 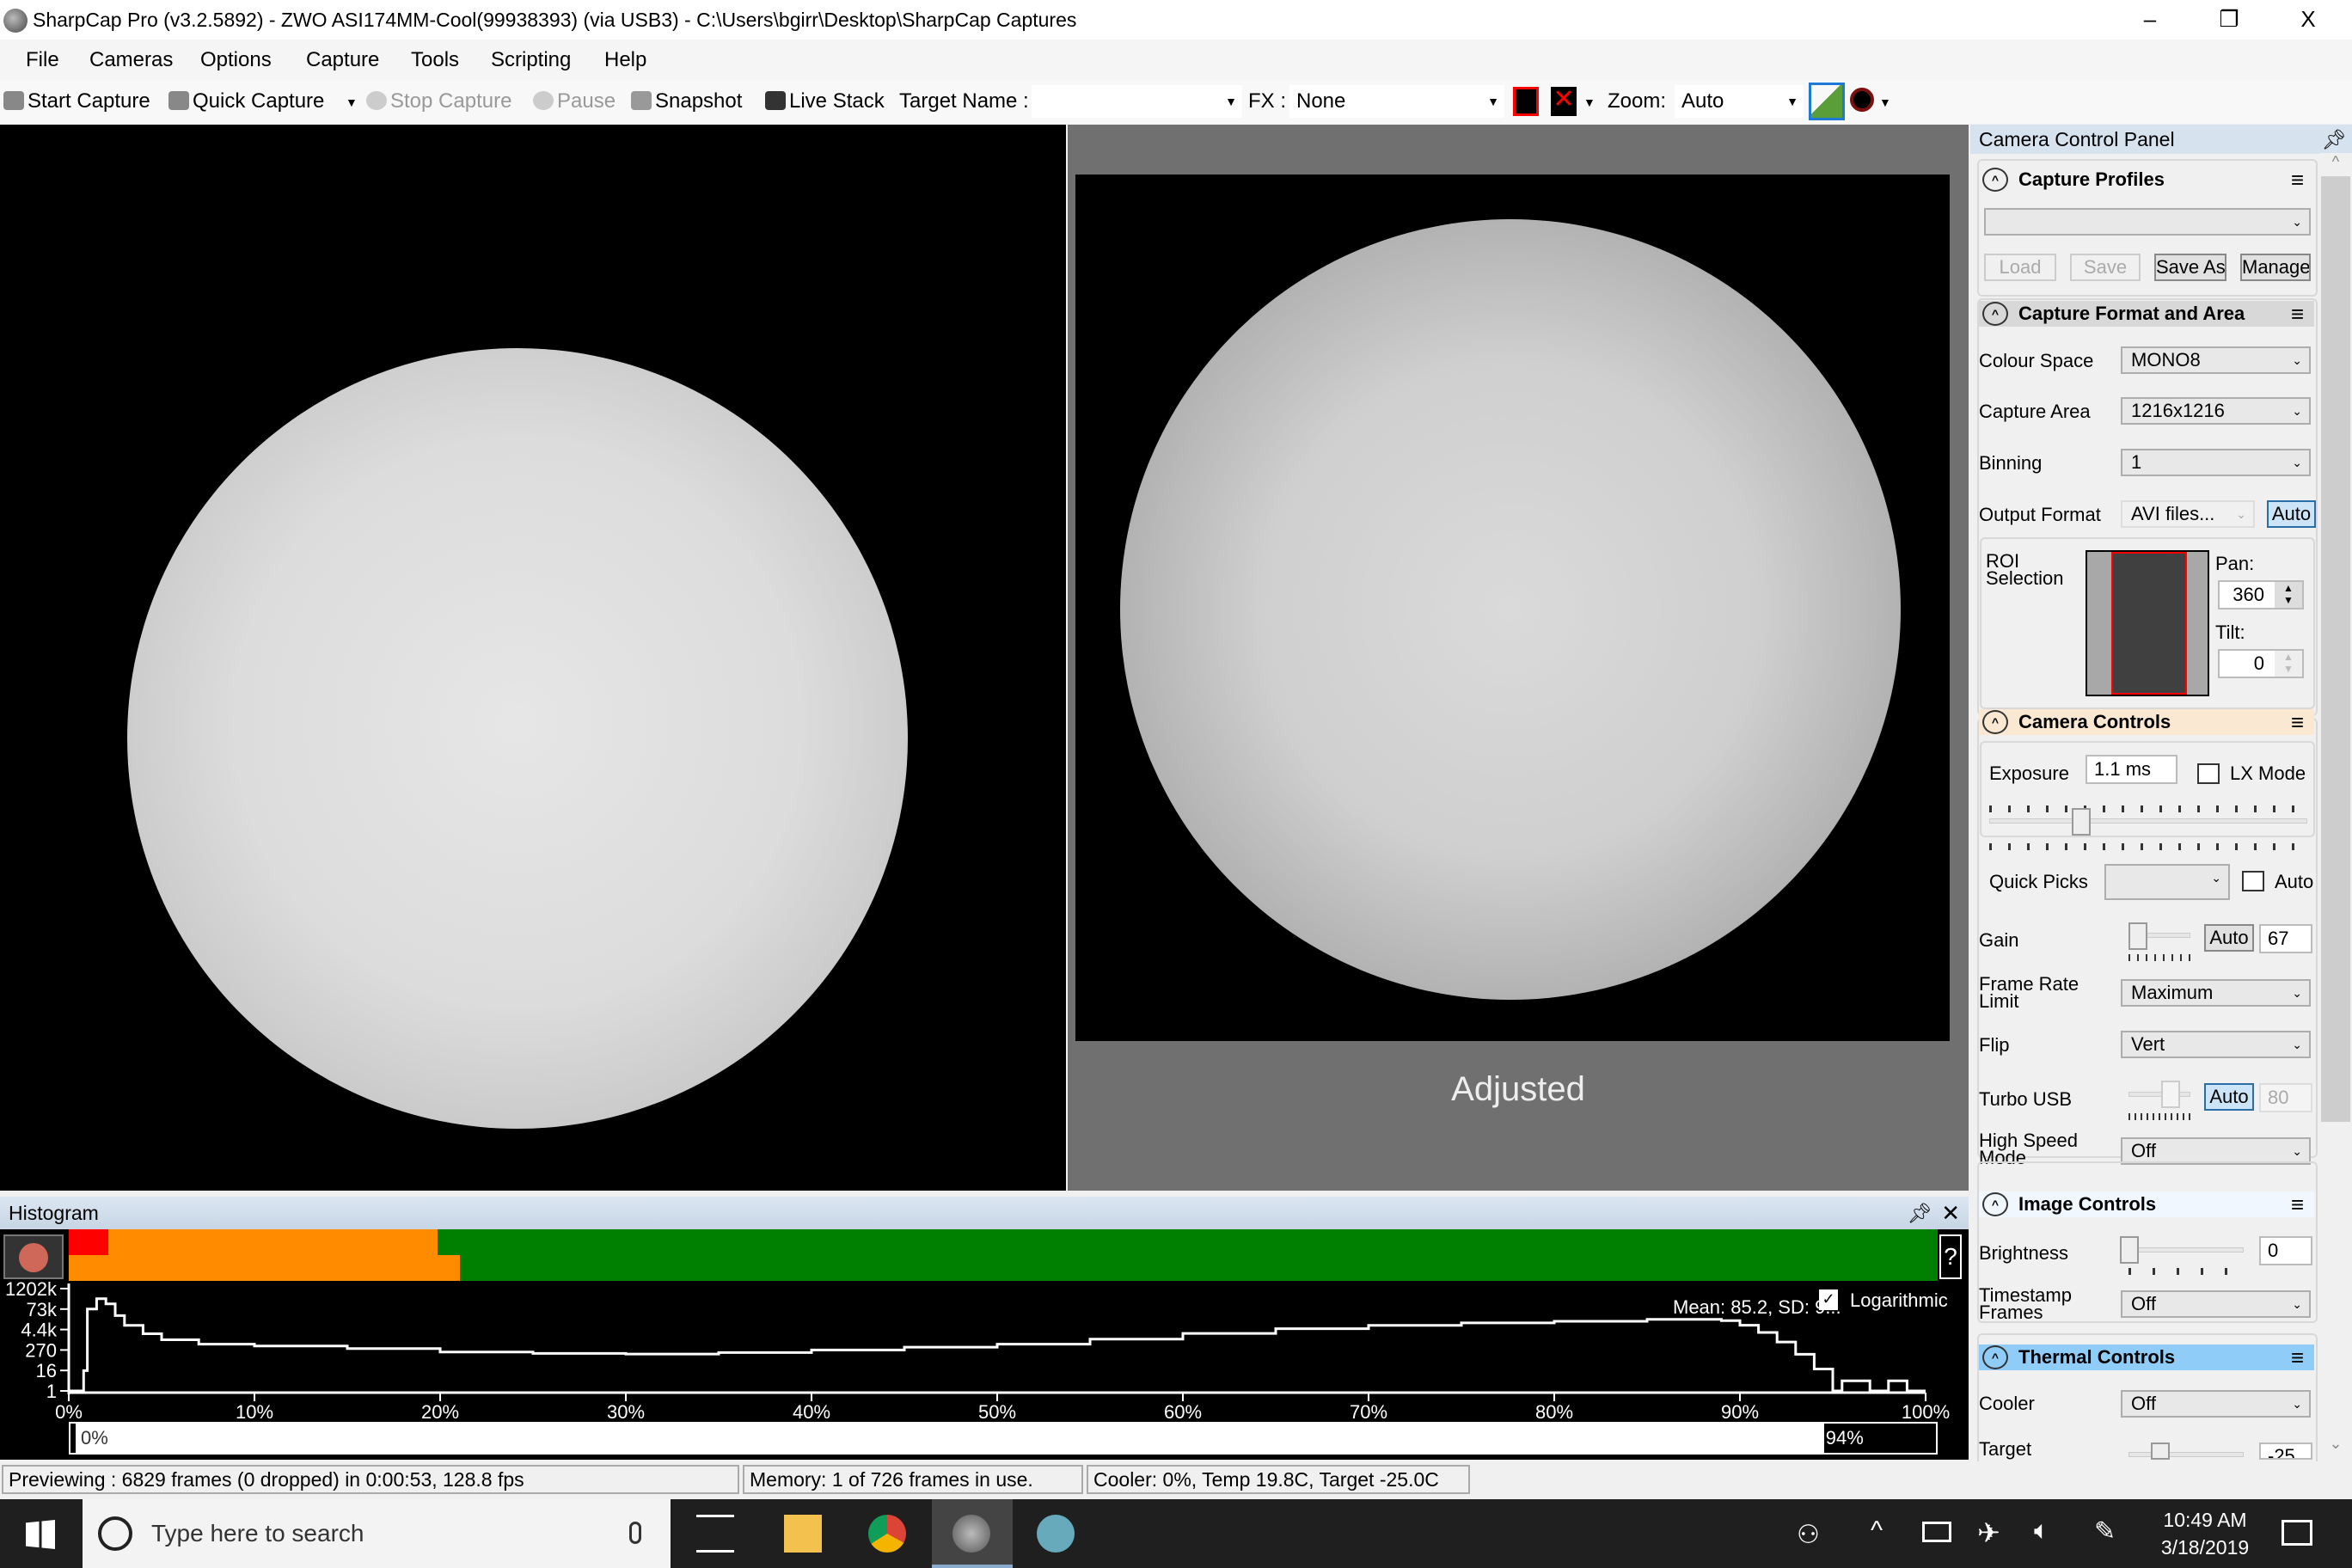 What do you see at coordinates (2285, 938) in the screenshot?
I see `gain-input: 67` at bounding box center [2285, 938].